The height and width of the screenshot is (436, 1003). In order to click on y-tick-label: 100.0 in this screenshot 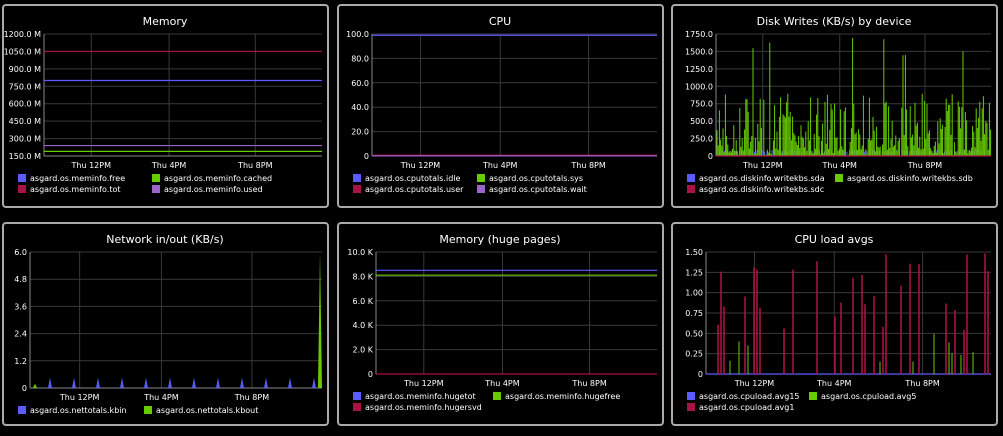, I will do `click(357, 34)`.